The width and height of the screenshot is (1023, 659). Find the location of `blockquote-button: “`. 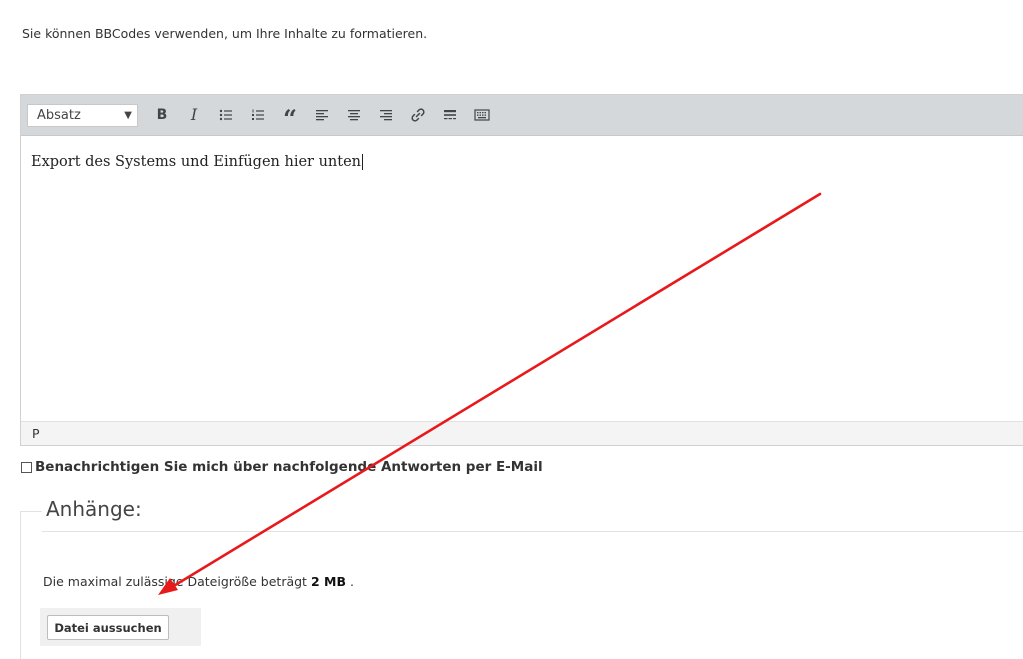

blockquote-button: “ is located at coordinates (290, 117).